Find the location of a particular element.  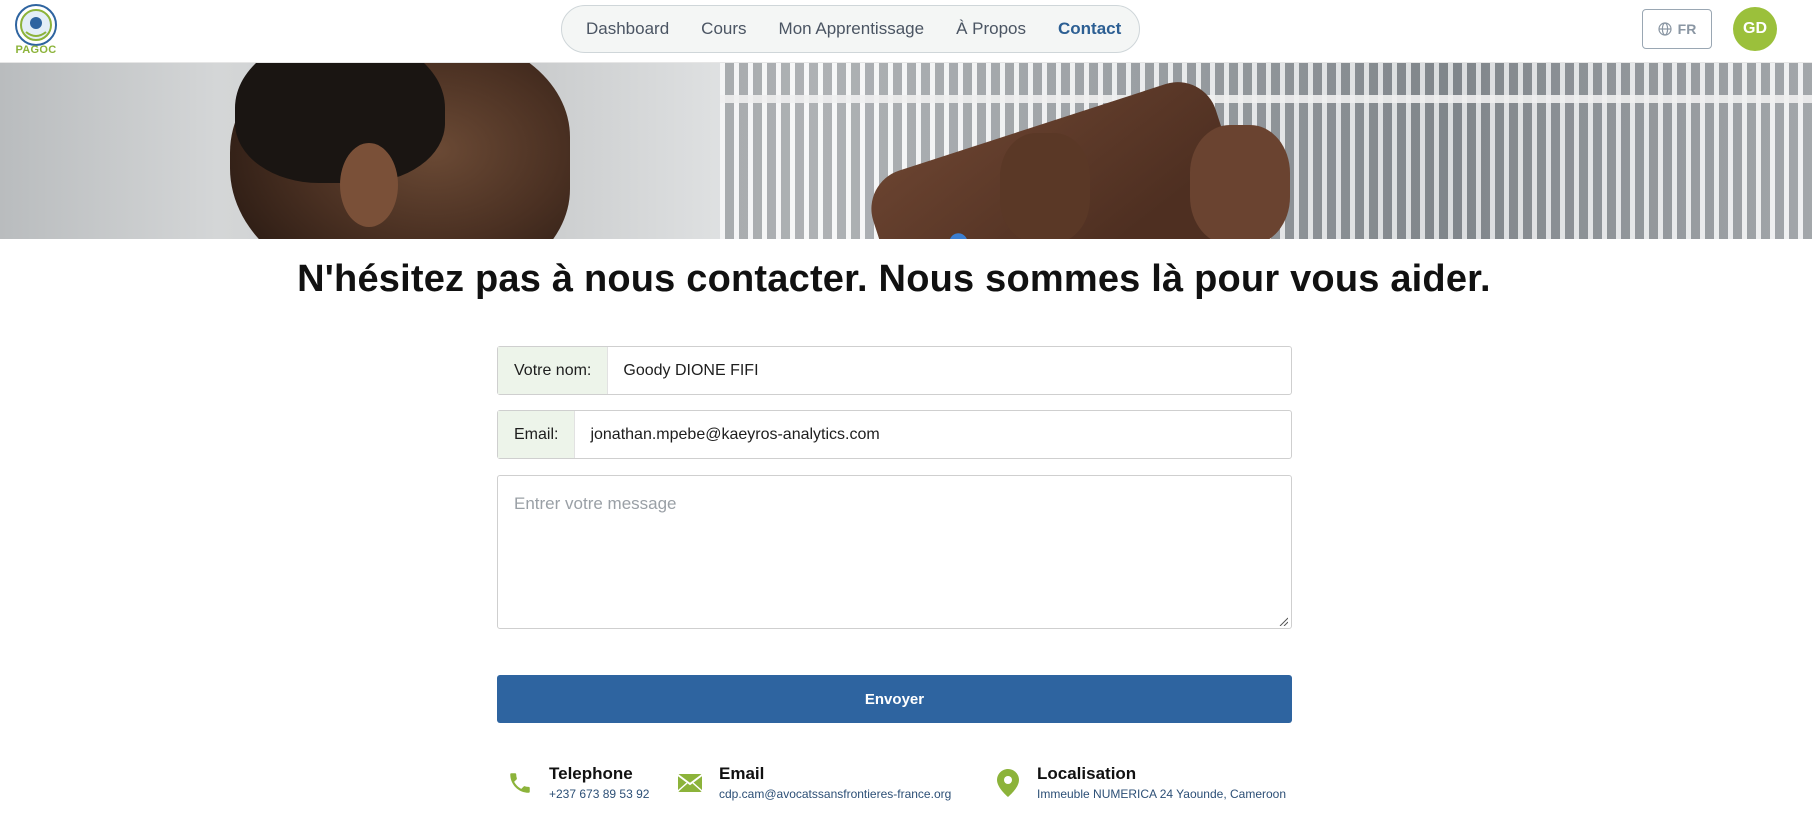

globe-icon is located at coordinates (1665, 29).